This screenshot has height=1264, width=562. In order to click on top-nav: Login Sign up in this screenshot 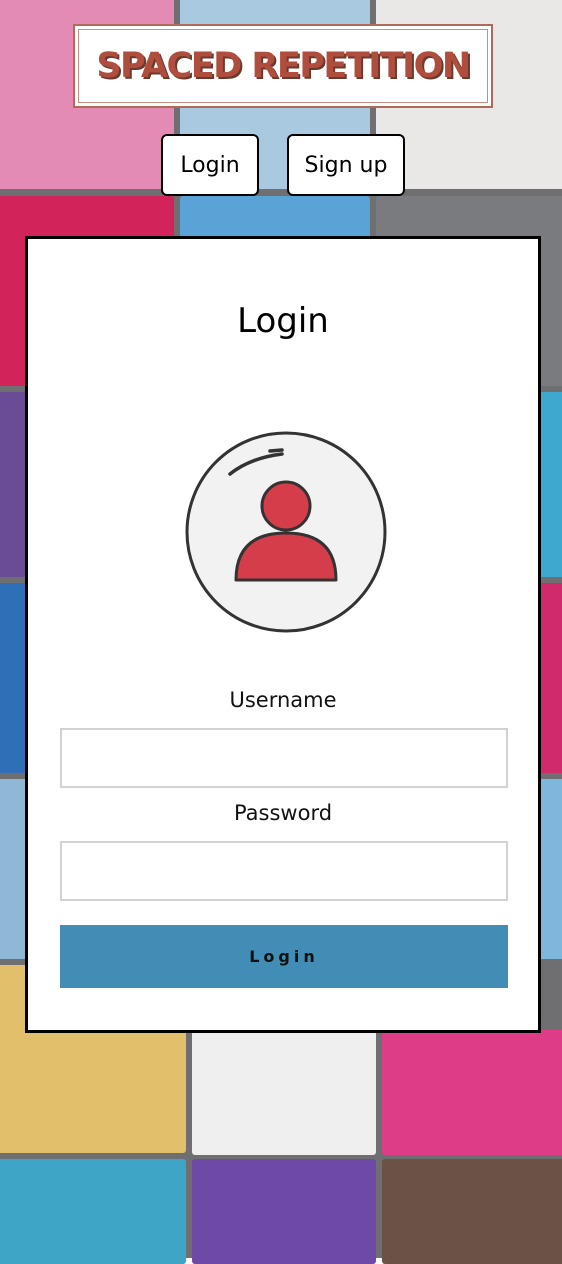, I will do `click(281, 165)`.